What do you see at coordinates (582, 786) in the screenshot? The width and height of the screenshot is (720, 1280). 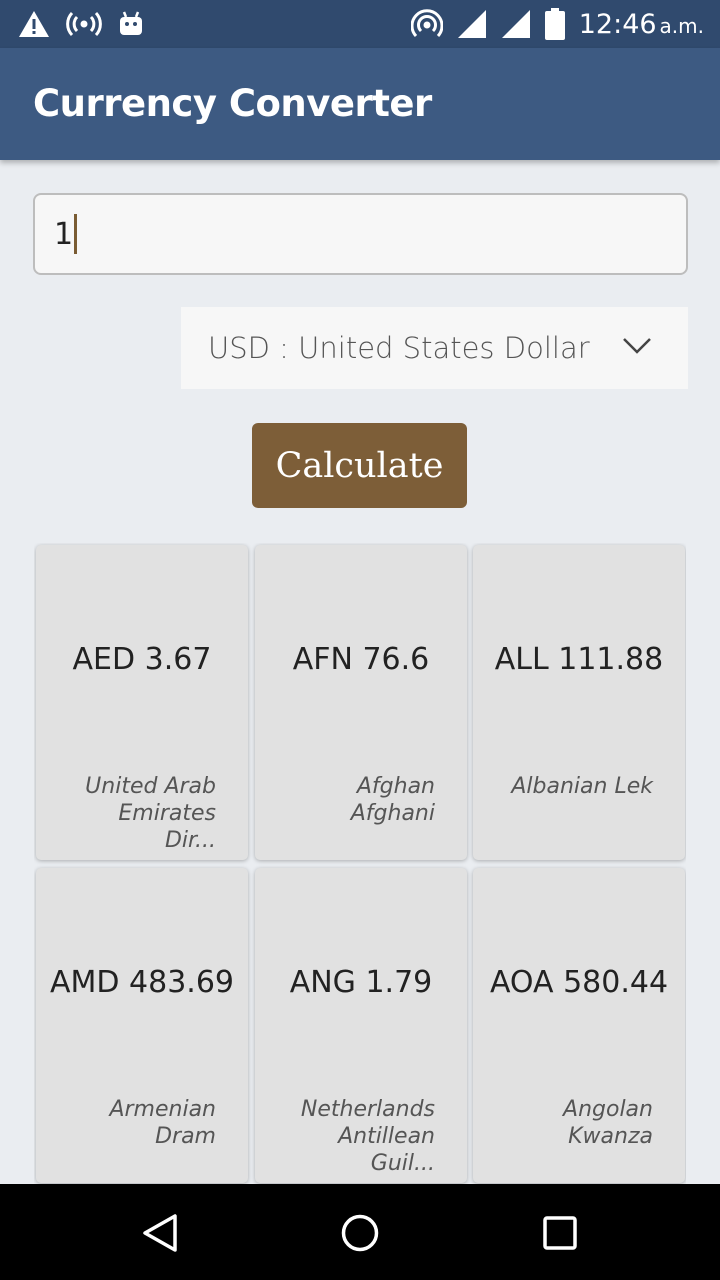 I see `currency-card-name: Albanian Lek` at bounding box center [582, 786].